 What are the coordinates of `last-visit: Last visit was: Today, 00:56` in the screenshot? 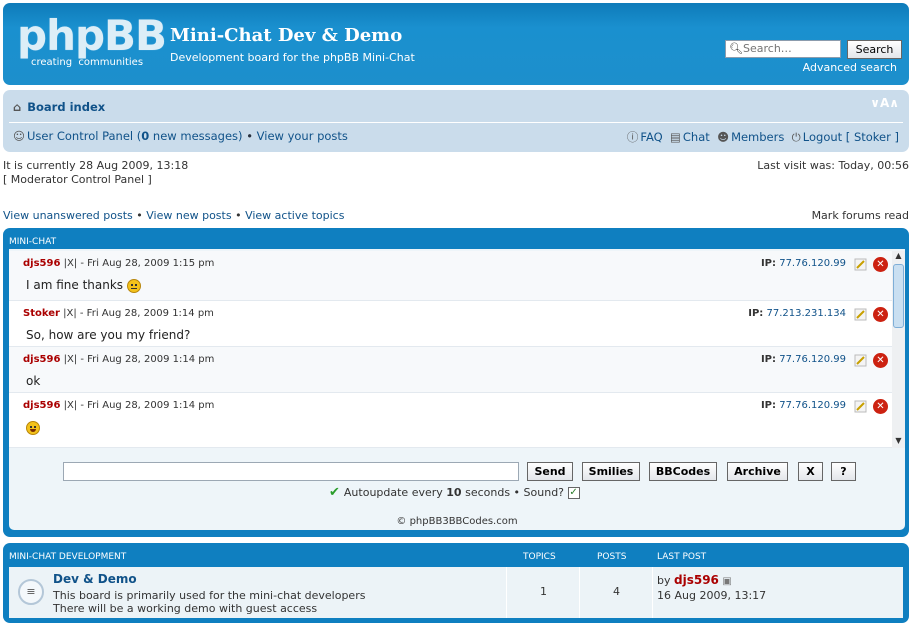 It's located at (833, 165).